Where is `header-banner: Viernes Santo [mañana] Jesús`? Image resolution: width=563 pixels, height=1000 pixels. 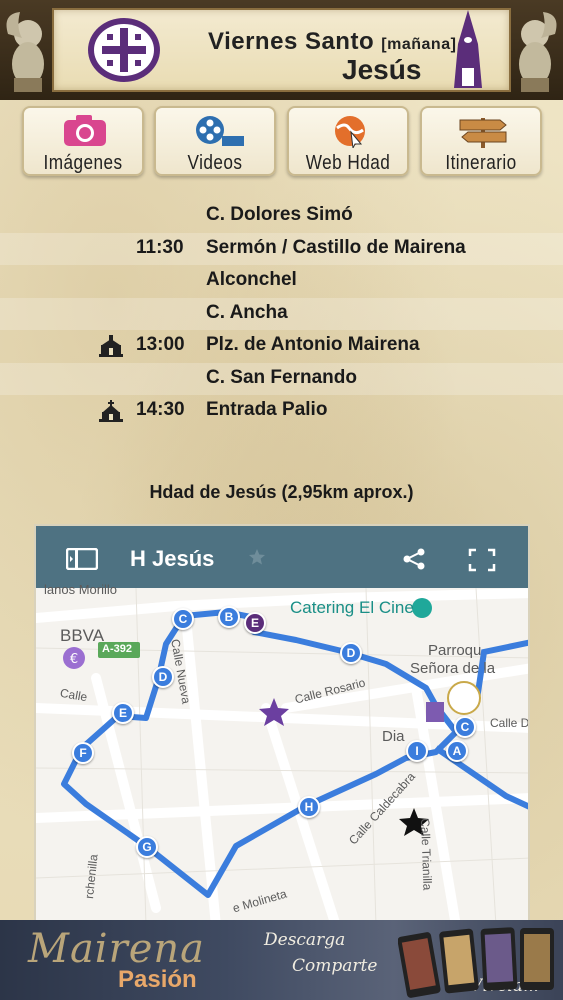
header-banner: Viernes Santo [mañana] Jesús is located at coordinates (281, 50).